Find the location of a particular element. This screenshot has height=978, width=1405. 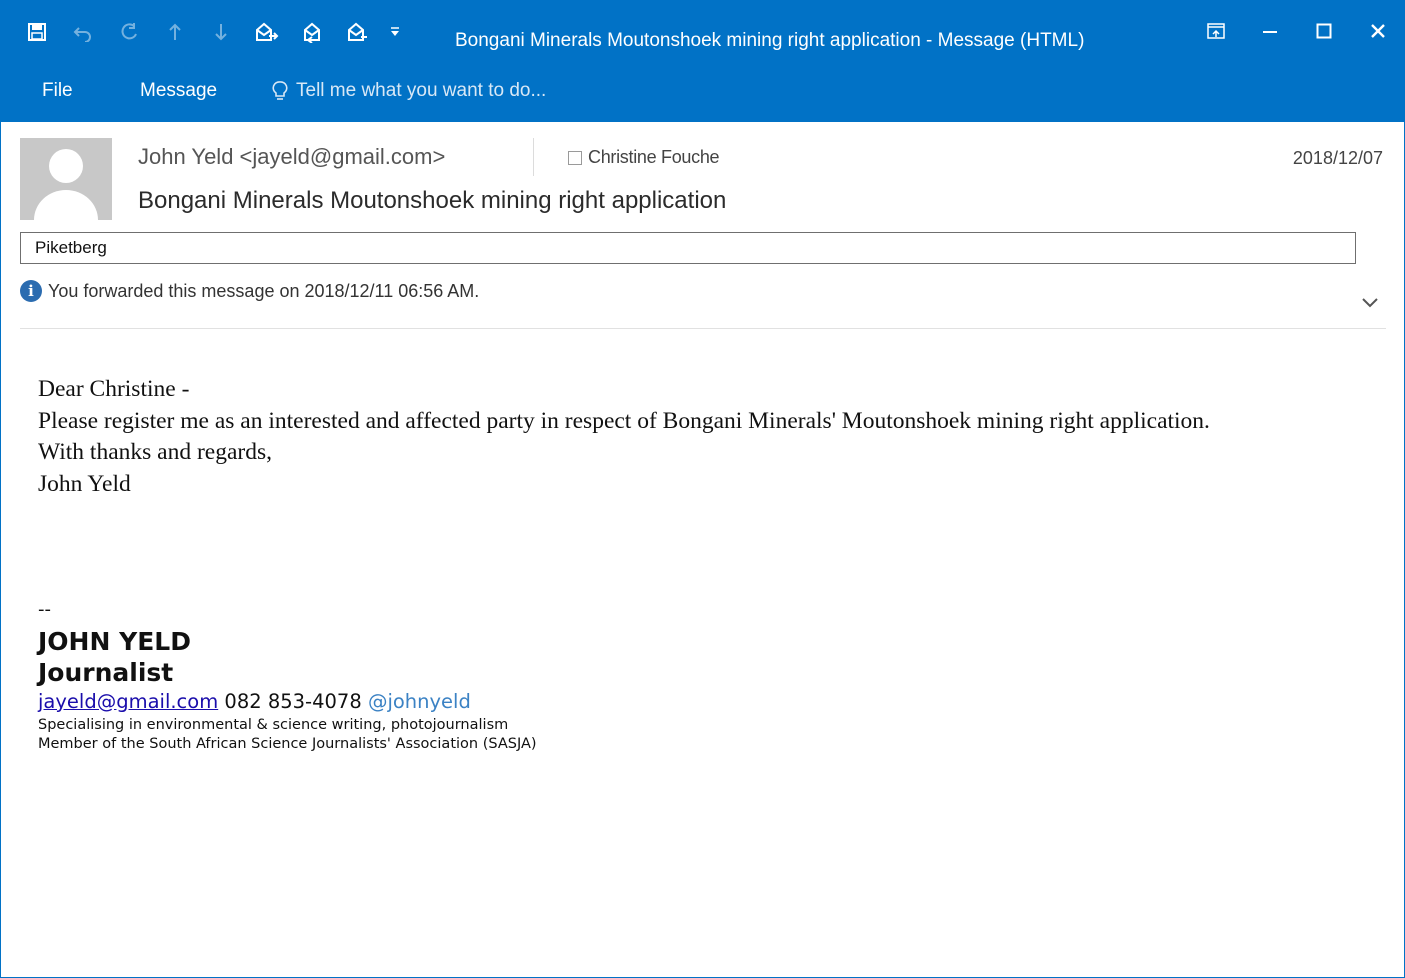

signature-handle: @johnyeld is located at coordinates (419, 701).